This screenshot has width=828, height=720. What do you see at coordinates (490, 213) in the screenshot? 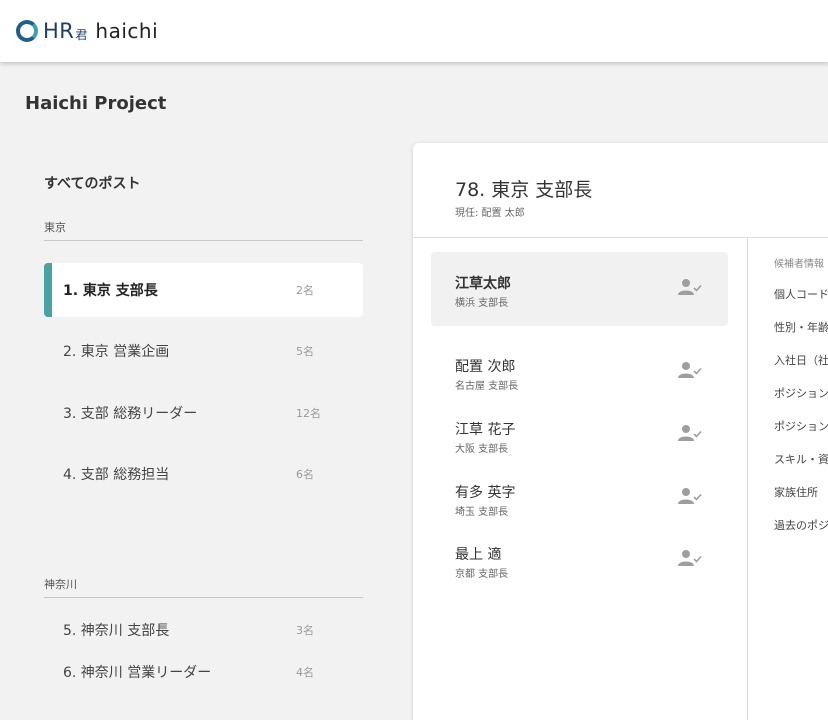
I see `detail-current-holder: 現任: 配置 太郎` at bounding box center [490, 213].